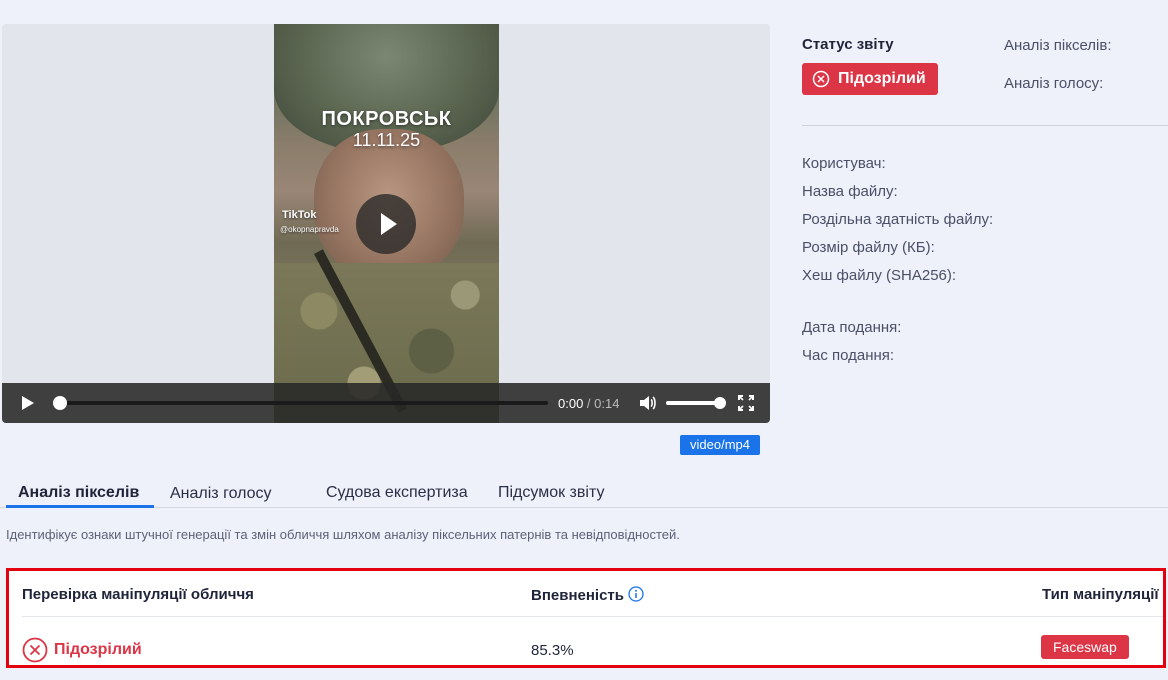 This screenshot has height=680, width=1168. I want to click on fullscreen-icon, so click(746, 403).